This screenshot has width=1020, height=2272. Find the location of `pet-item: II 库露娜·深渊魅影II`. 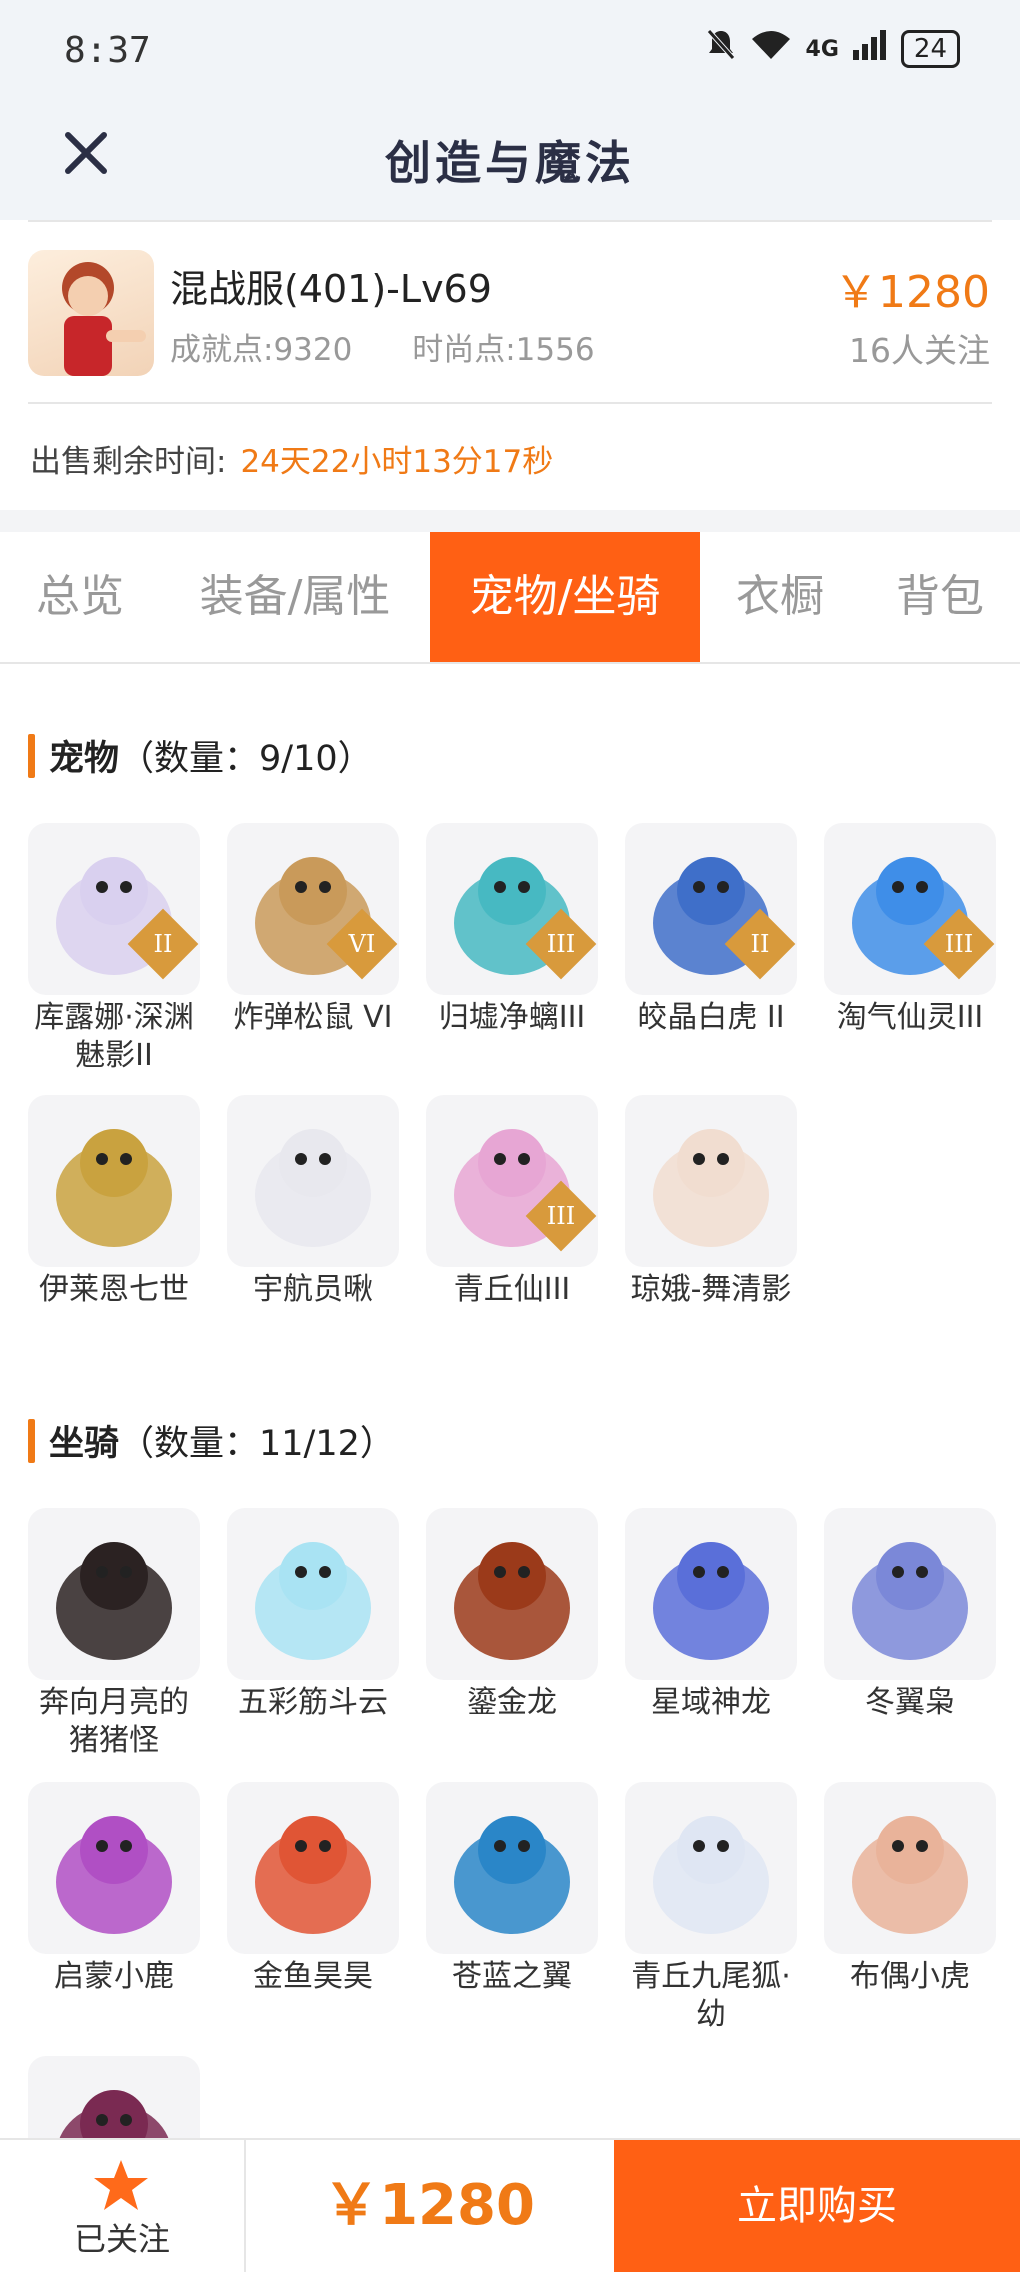

pet-item: II 库露娜·深渊魅影II is located at coordinates (114, 949).